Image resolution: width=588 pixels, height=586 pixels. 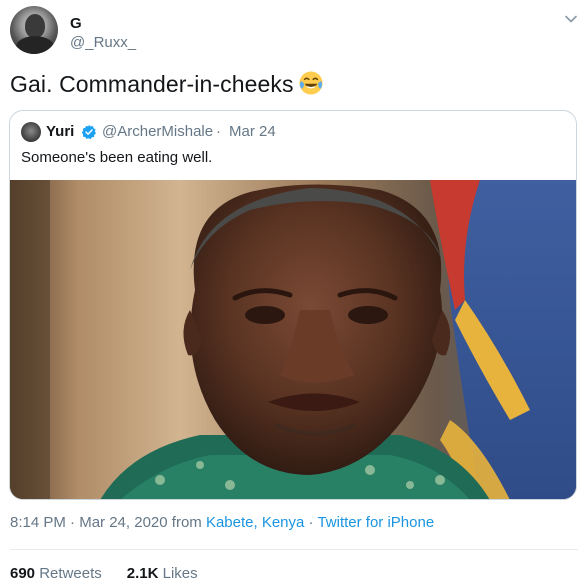 What do you see at coordinates (294, 549) in the screenshot?
I see `divider` at bounding box center [294, 549].